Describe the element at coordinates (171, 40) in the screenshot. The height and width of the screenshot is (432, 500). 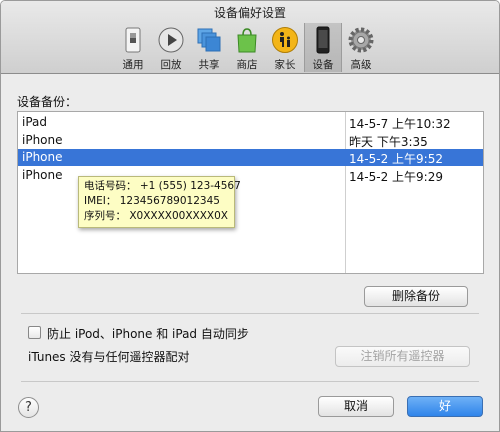
I see `playback-icon` at that location.